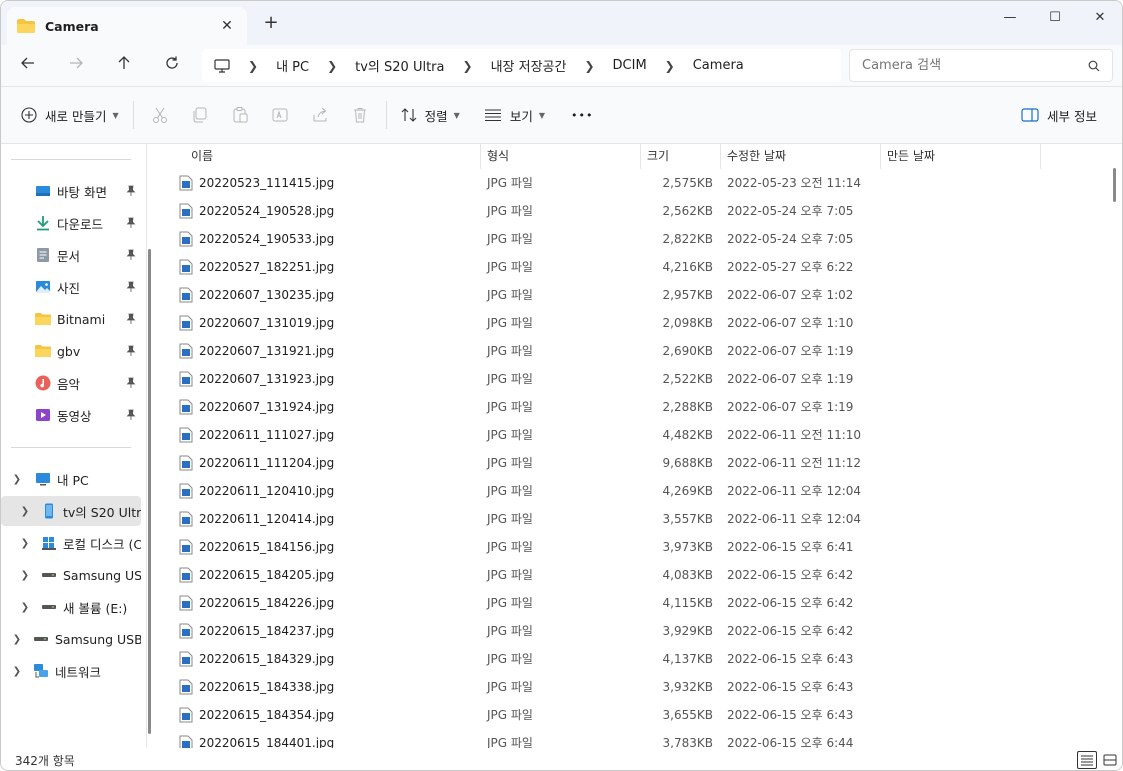  I want to click on tab-close-button: ✕, so click(227, 26).